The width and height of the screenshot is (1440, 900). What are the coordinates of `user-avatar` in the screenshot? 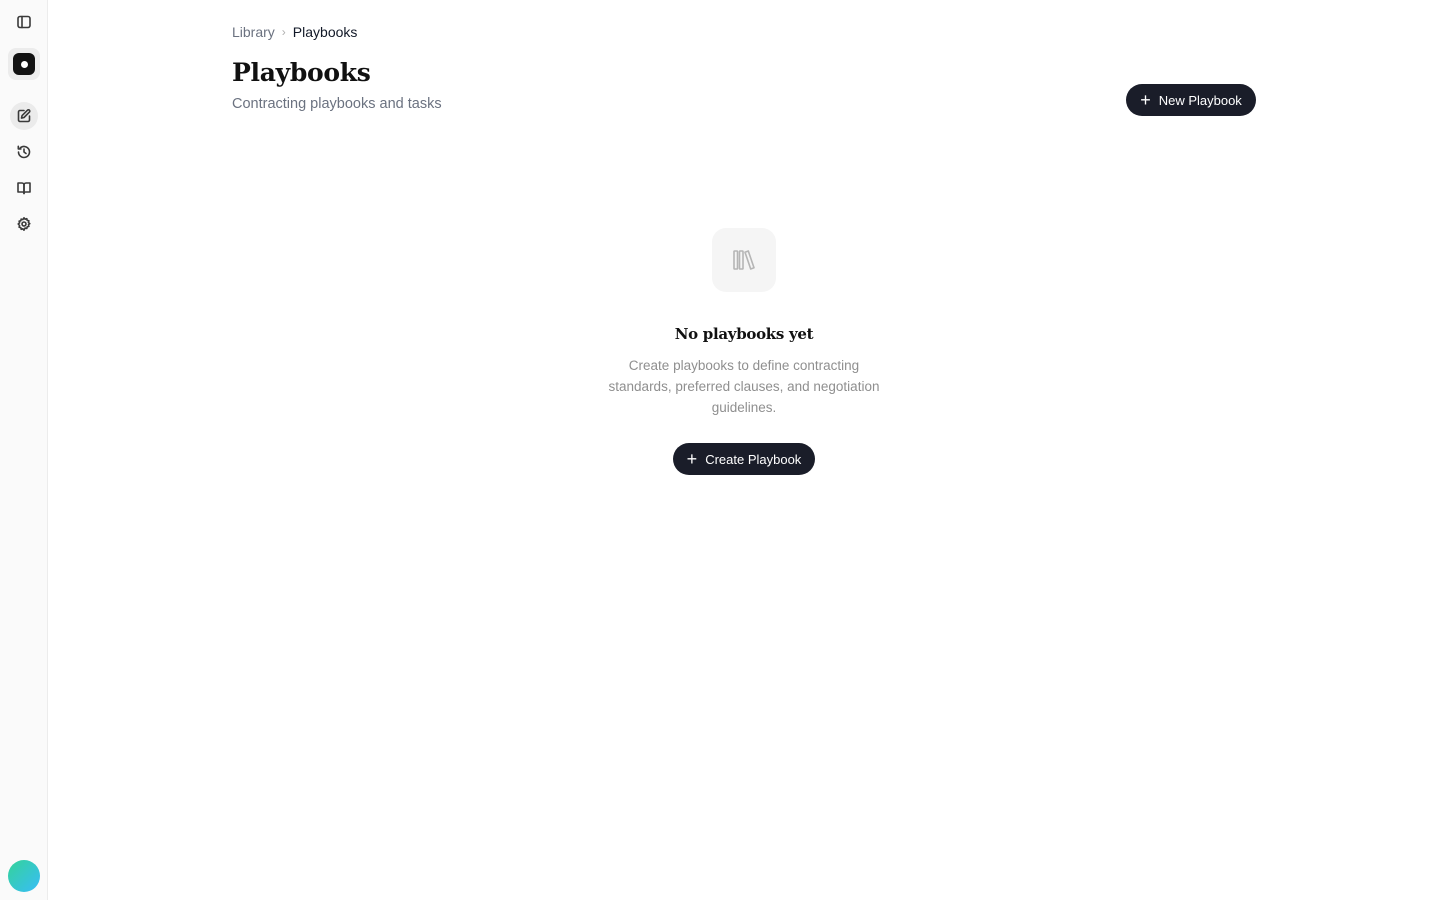 It's located at (24, 876).